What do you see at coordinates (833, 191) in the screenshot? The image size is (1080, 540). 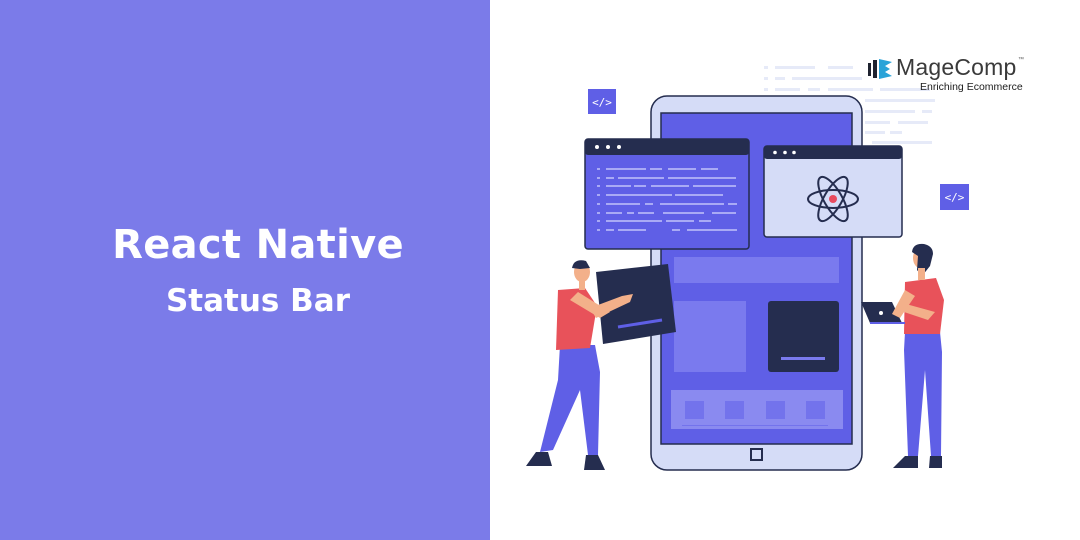 I see `react-window` at bounding box center [833, 191].